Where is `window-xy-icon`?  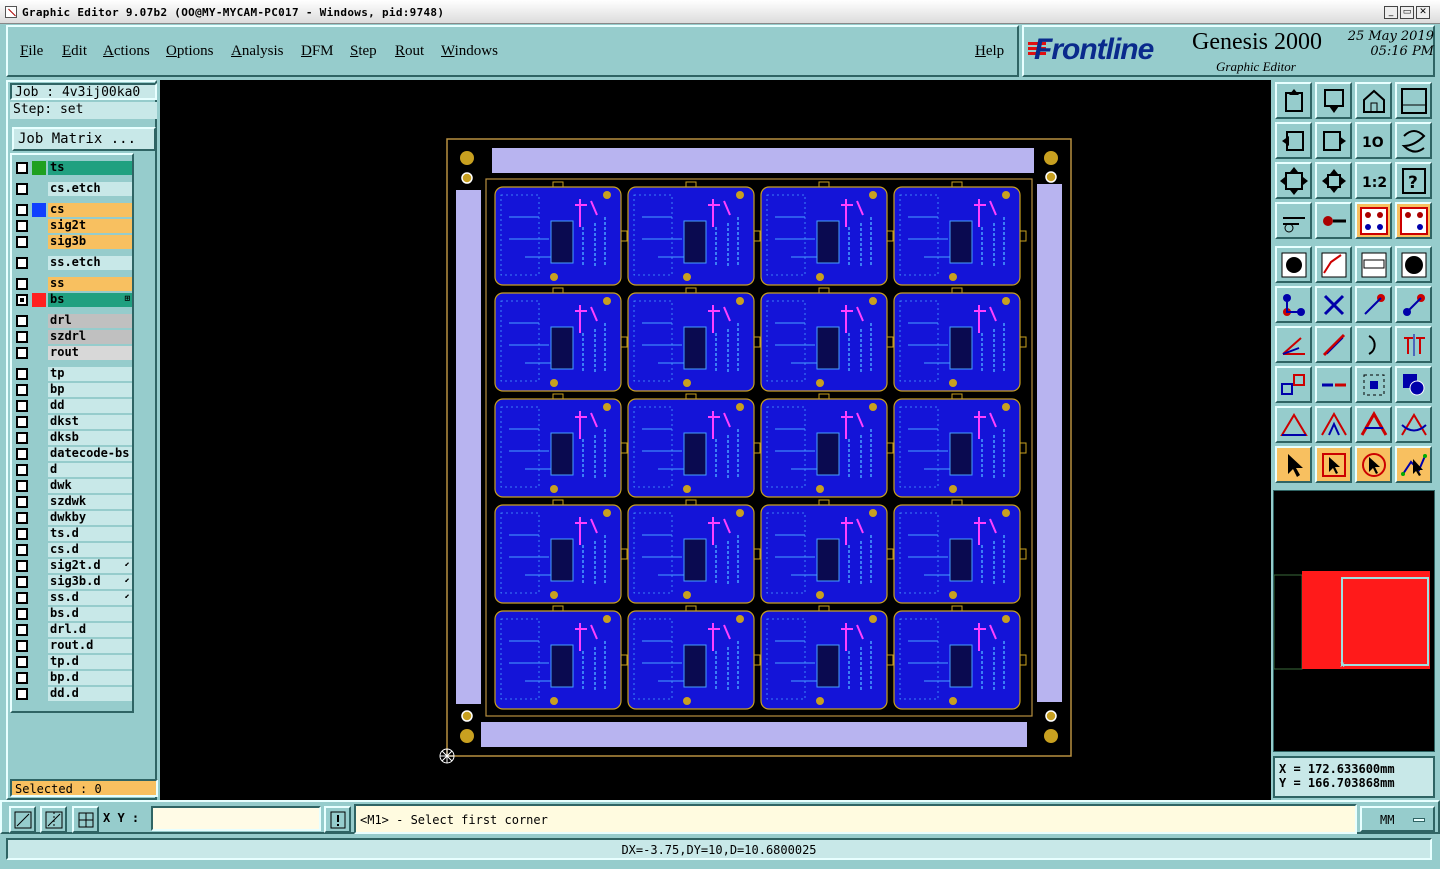
window-xy-icon is located at coordinates (1413, 100).